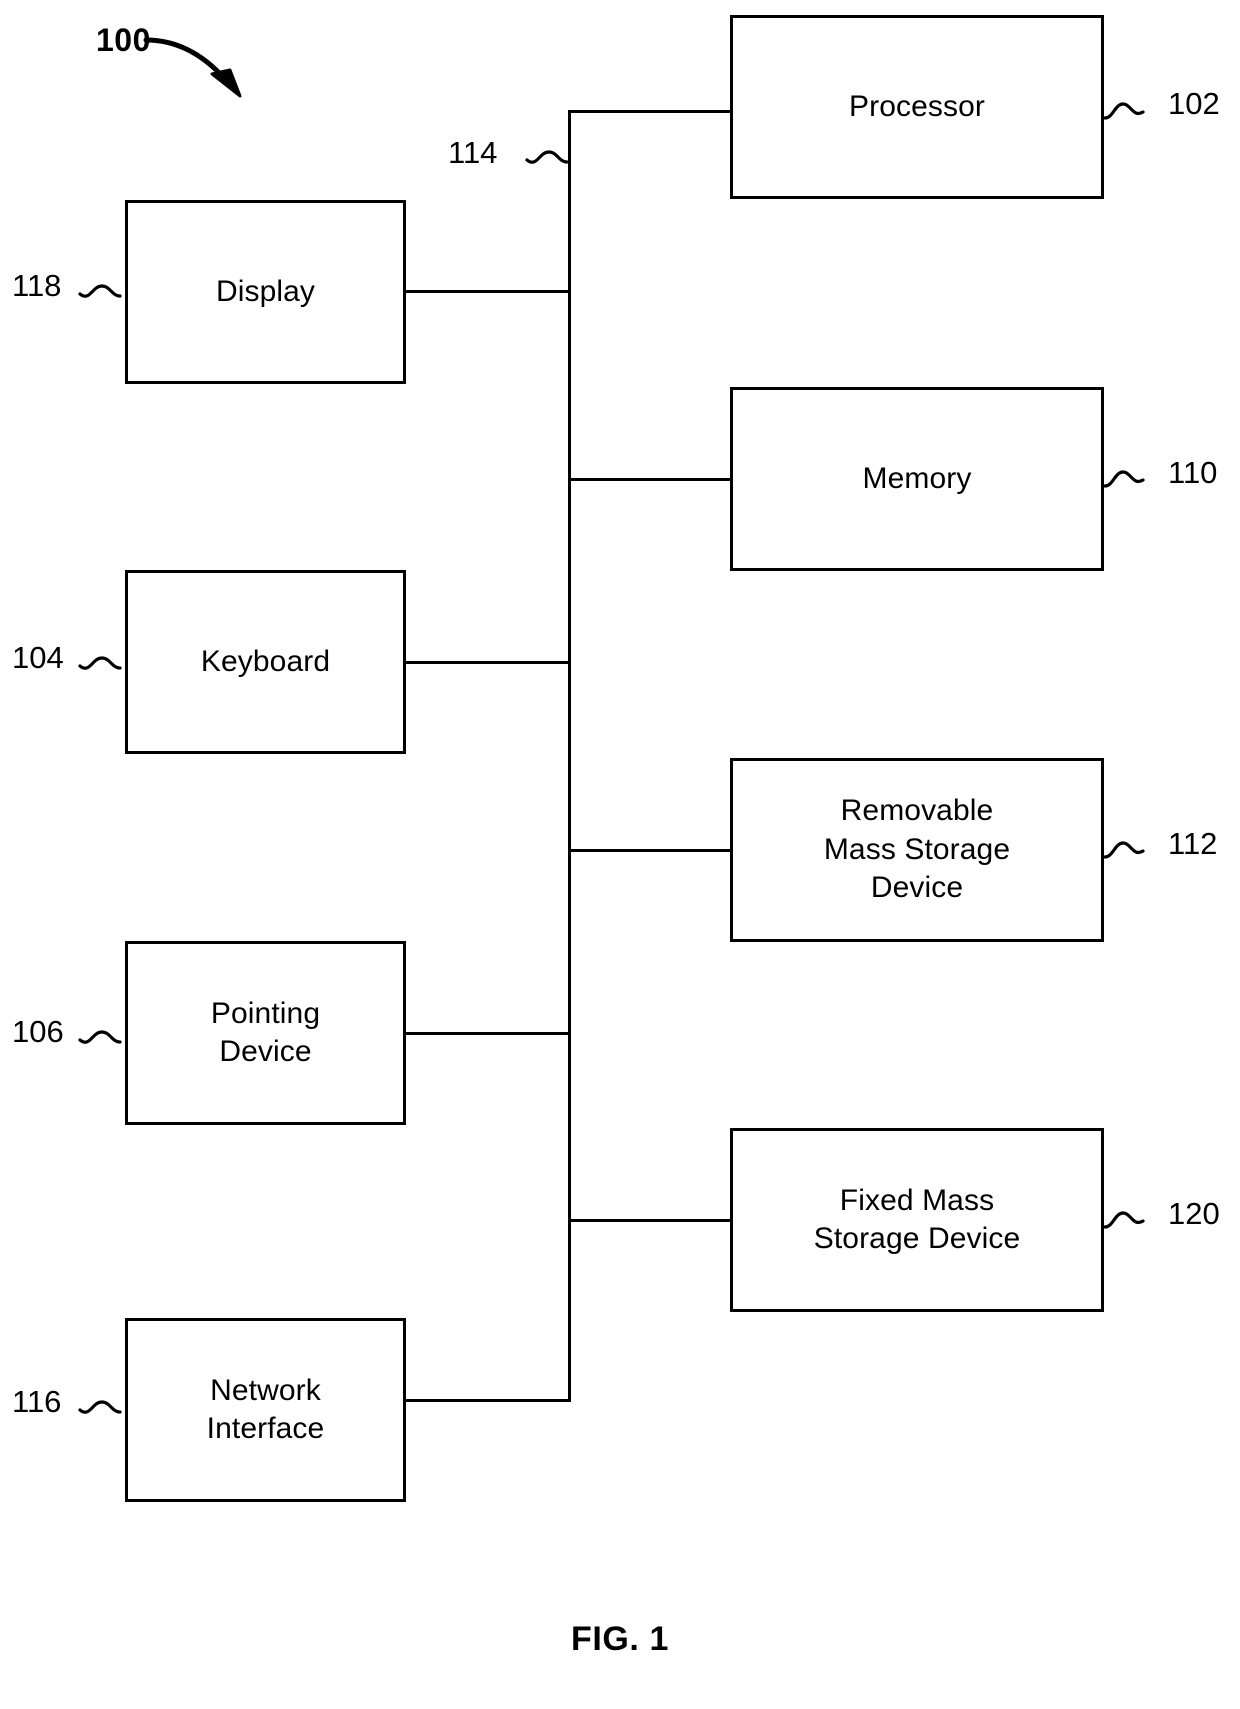 The width and height of the screenshot is (1240, 1709). What do you see at coordinates (473, 152) in the screenshot?
I see `ref-numeral-114: 114` at bounding box center [473, 152].